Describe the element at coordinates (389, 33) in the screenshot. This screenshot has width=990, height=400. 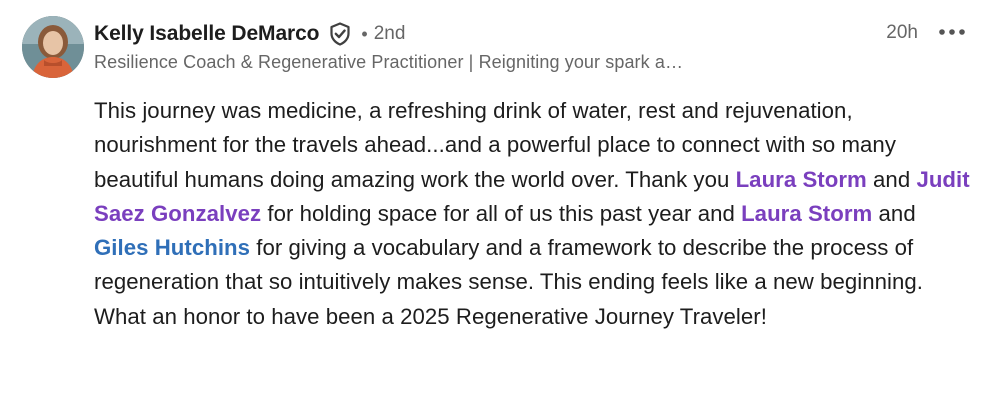
I see `connection-degree: 2nd` at that location.